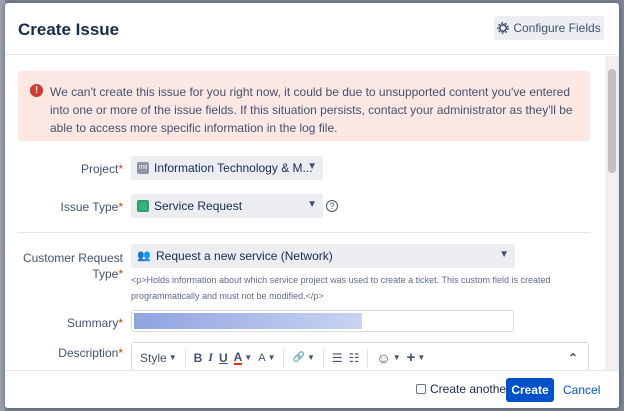  I want to click on double-chevron-up-icon: ⌃, so click(572, 357).